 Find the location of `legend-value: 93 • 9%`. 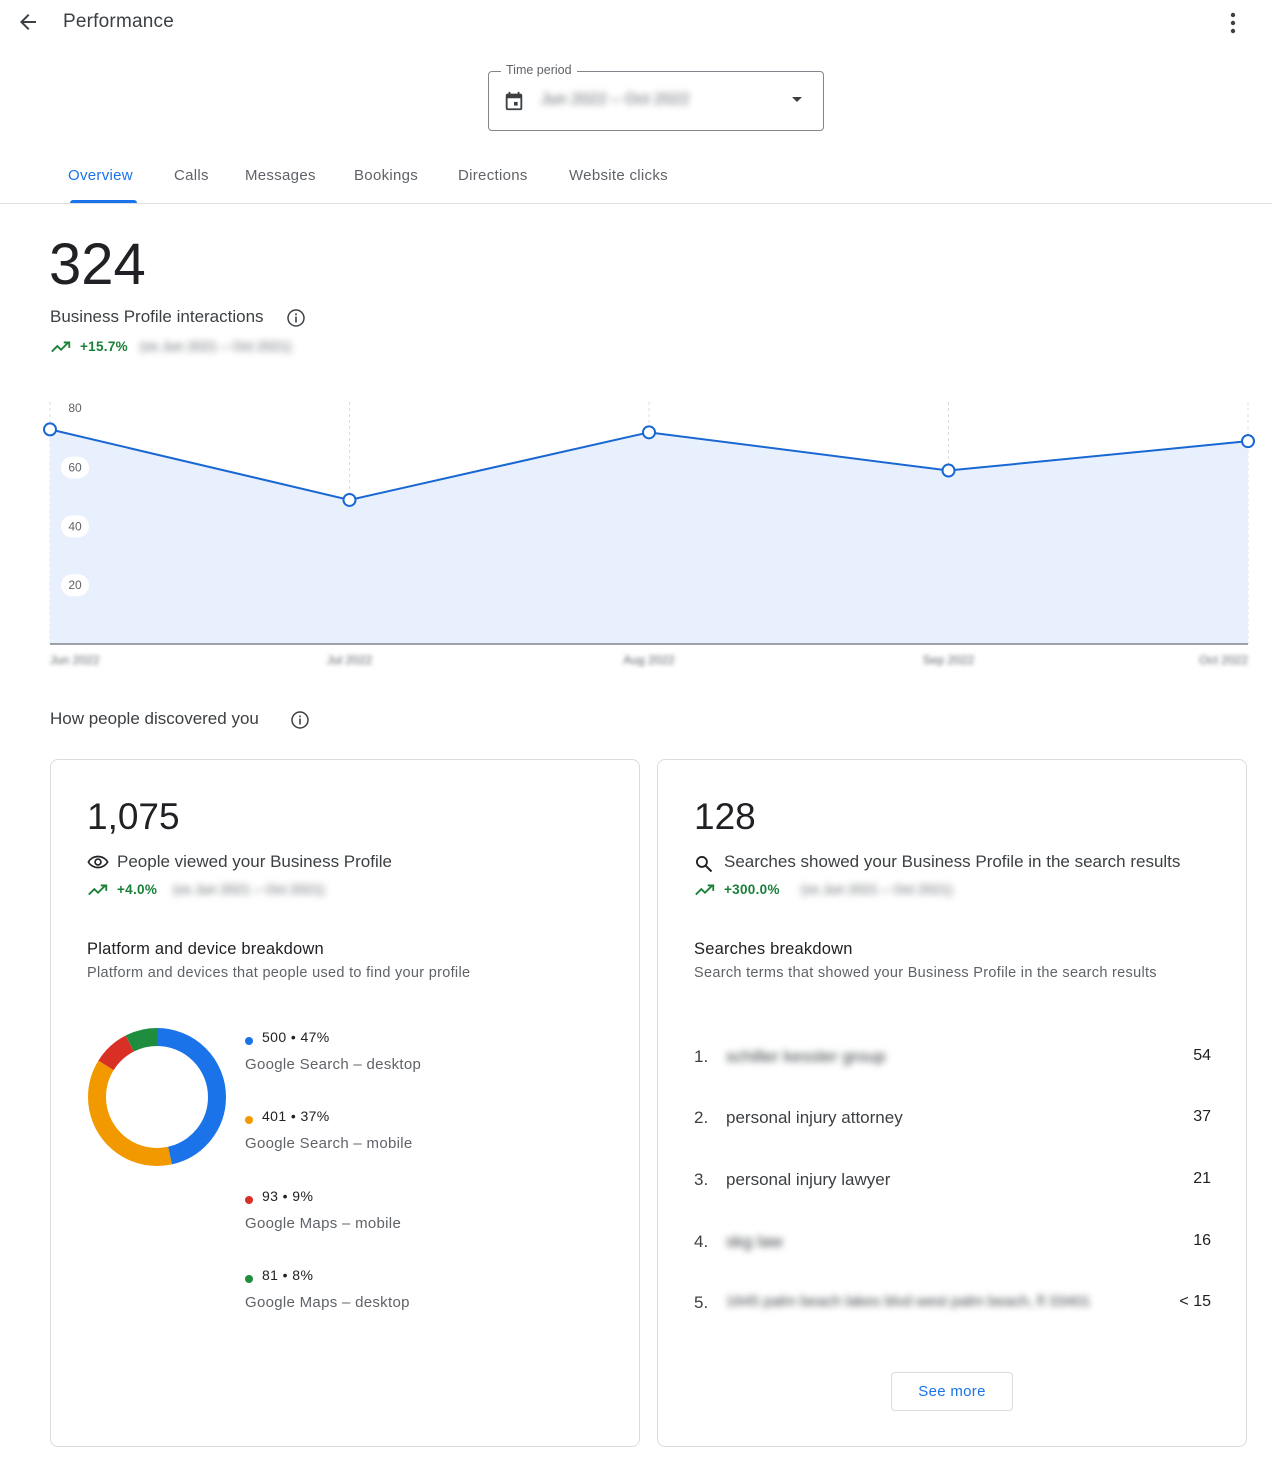

legend-value: 93 • 9% is located at coordinates (288, 1196).